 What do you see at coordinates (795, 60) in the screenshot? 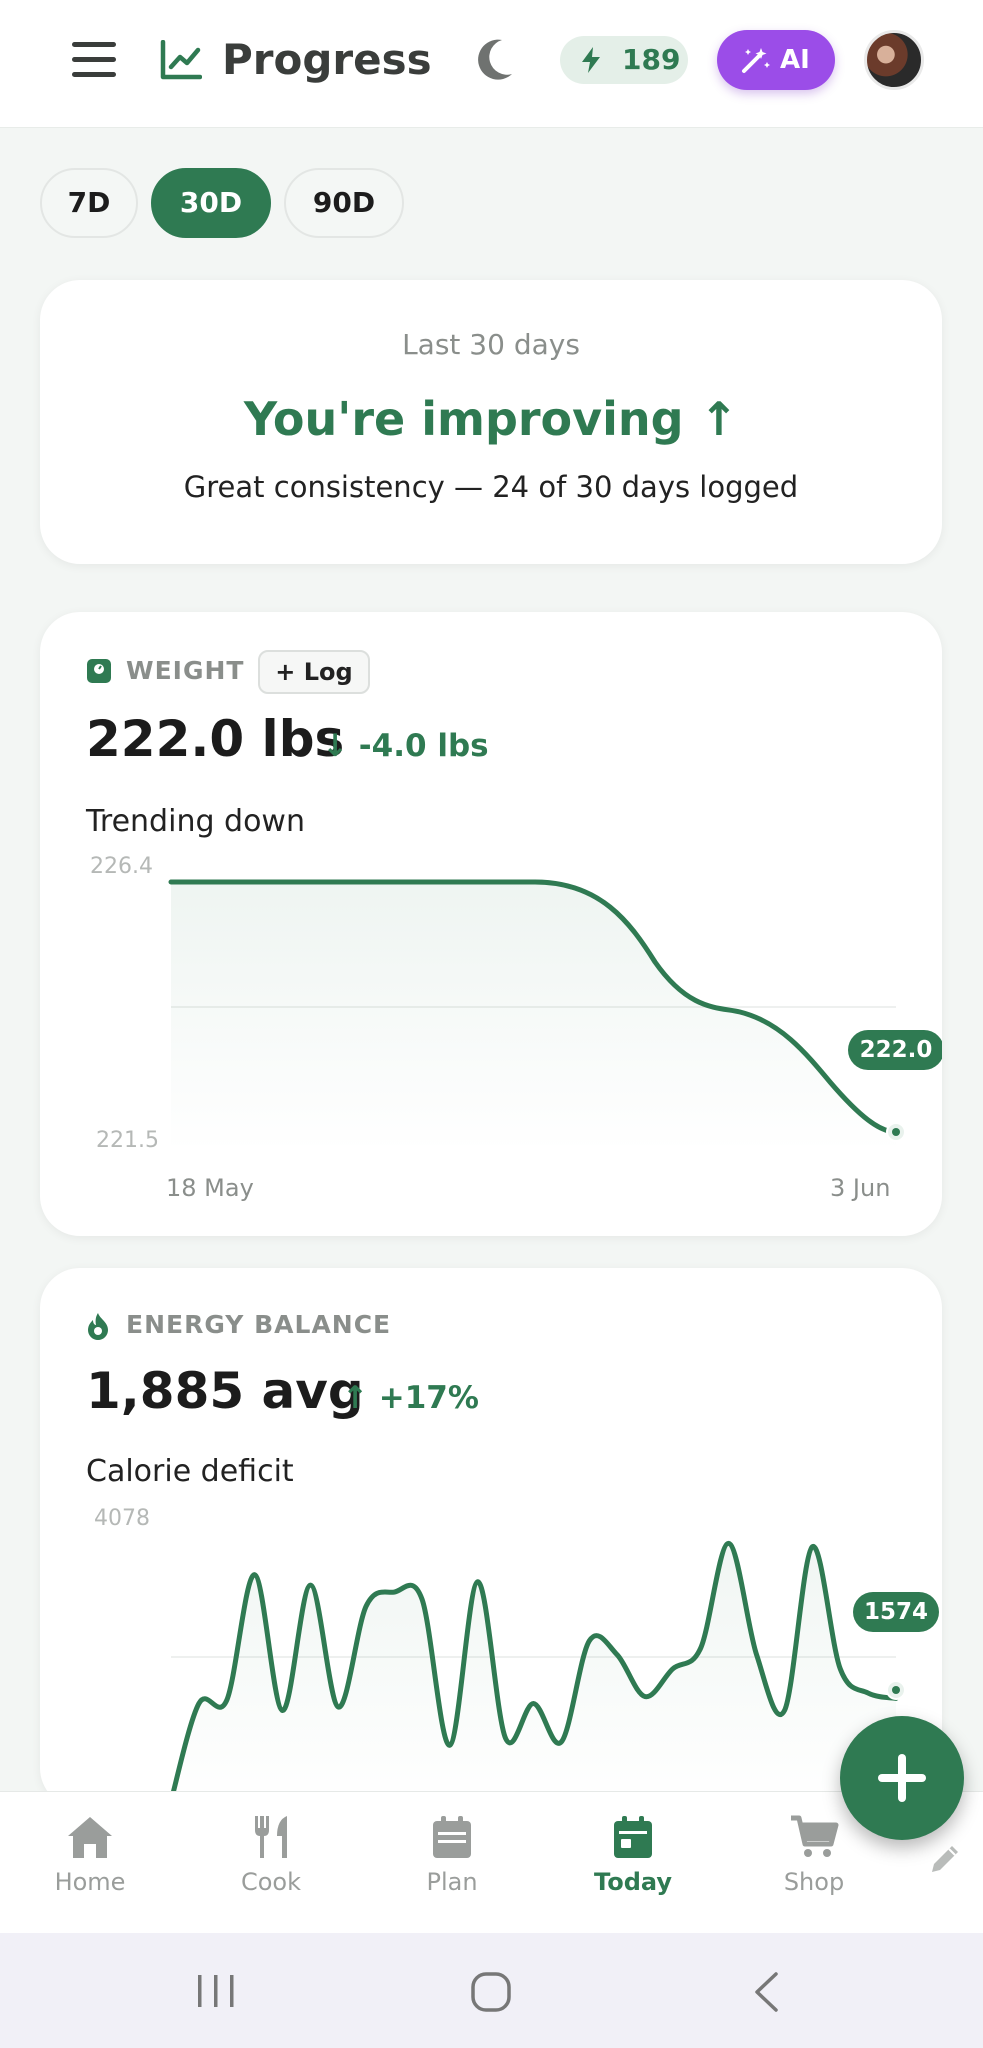
I see `ai-label: AI` at bounding box center [795, 60].